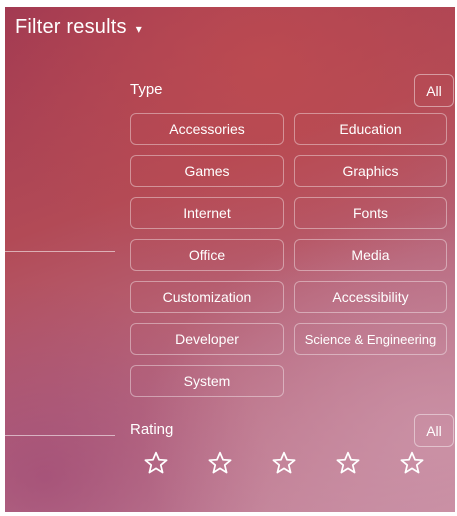  What do you see at coordinates (370, 171) in the screenshot?
I see `type-graphics-button: Graphics` at bounding box center [370, 171].